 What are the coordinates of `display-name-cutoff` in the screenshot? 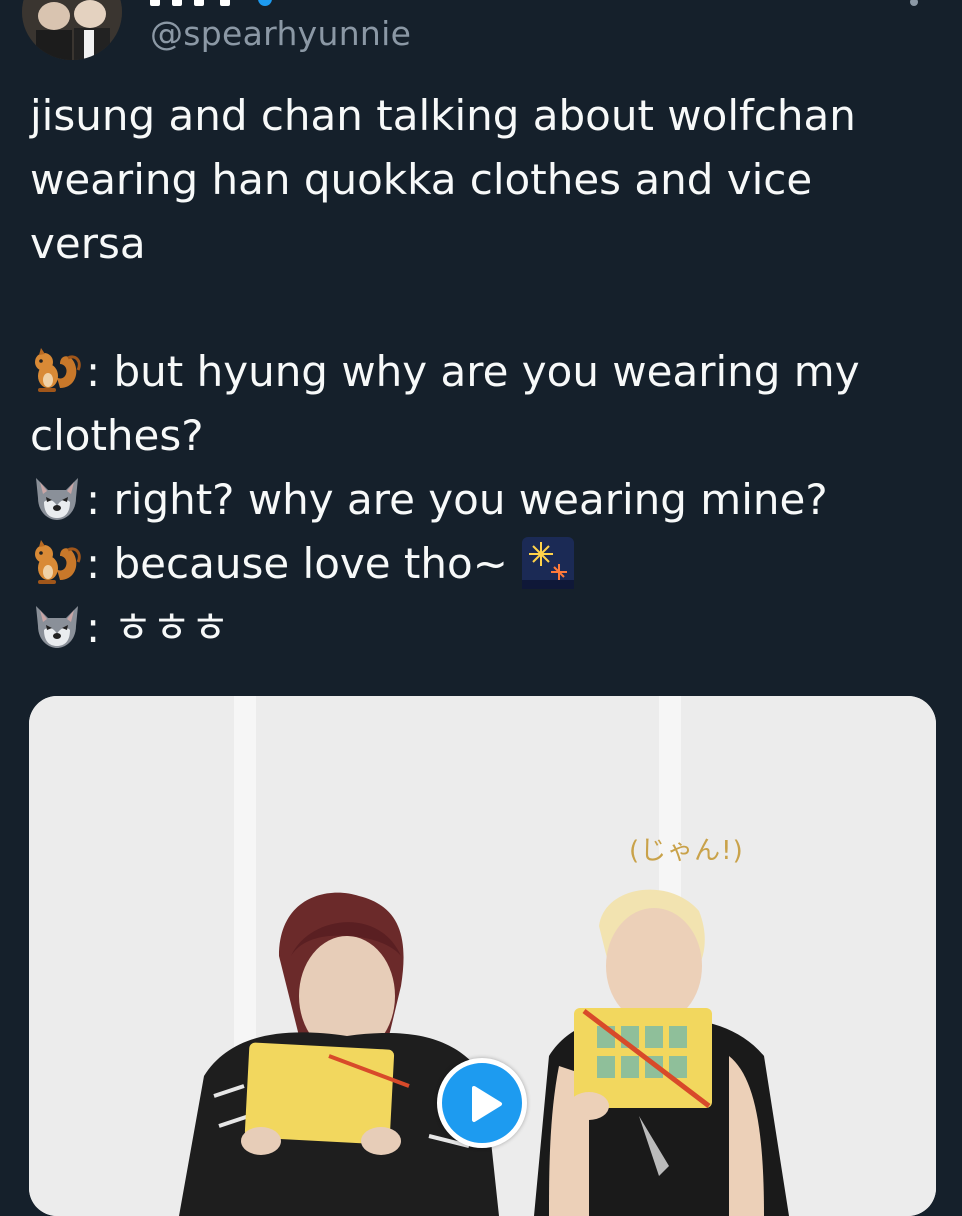 It's located at (210, 5).